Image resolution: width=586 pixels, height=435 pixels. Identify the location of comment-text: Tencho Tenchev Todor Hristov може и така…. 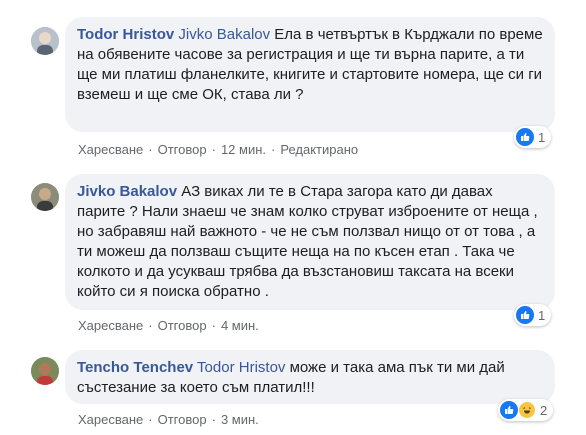
(310, 378).